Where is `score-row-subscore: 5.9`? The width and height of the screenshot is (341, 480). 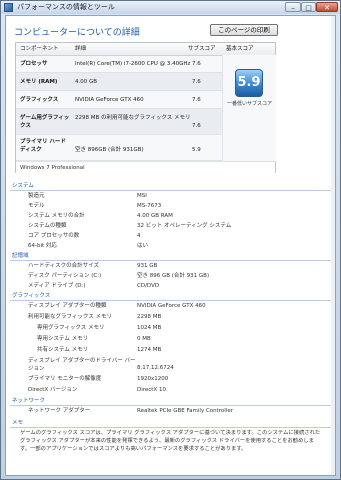 score-row-subscore: 5.9 is located at coordinates (196, 150).